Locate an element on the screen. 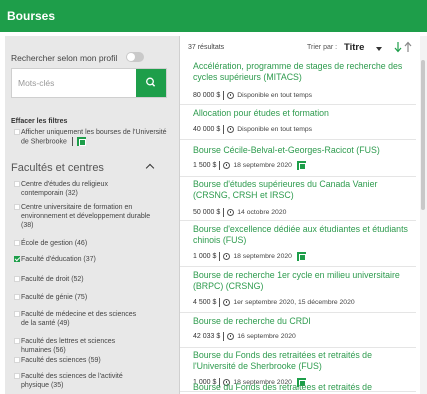 This screenshot has height=394, width=427. result-date: 1er septembre 2020, 15 décembre 2020 is located at coordinates (294, 302).